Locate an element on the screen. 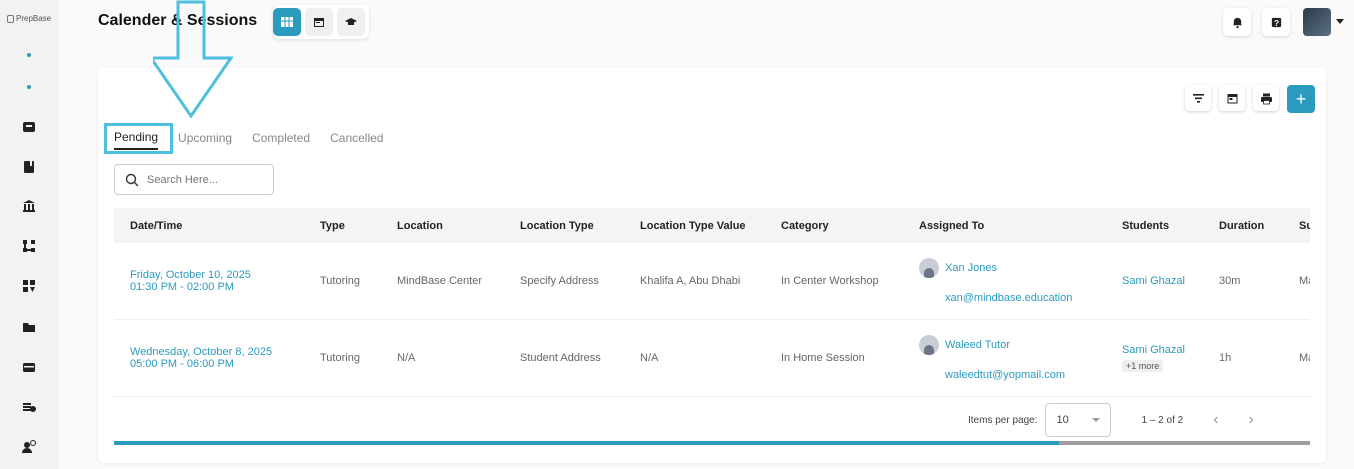 The height and width of the screenshot is (469, 1354). app-logo: PrepBase is located at coordinates (29, 18).